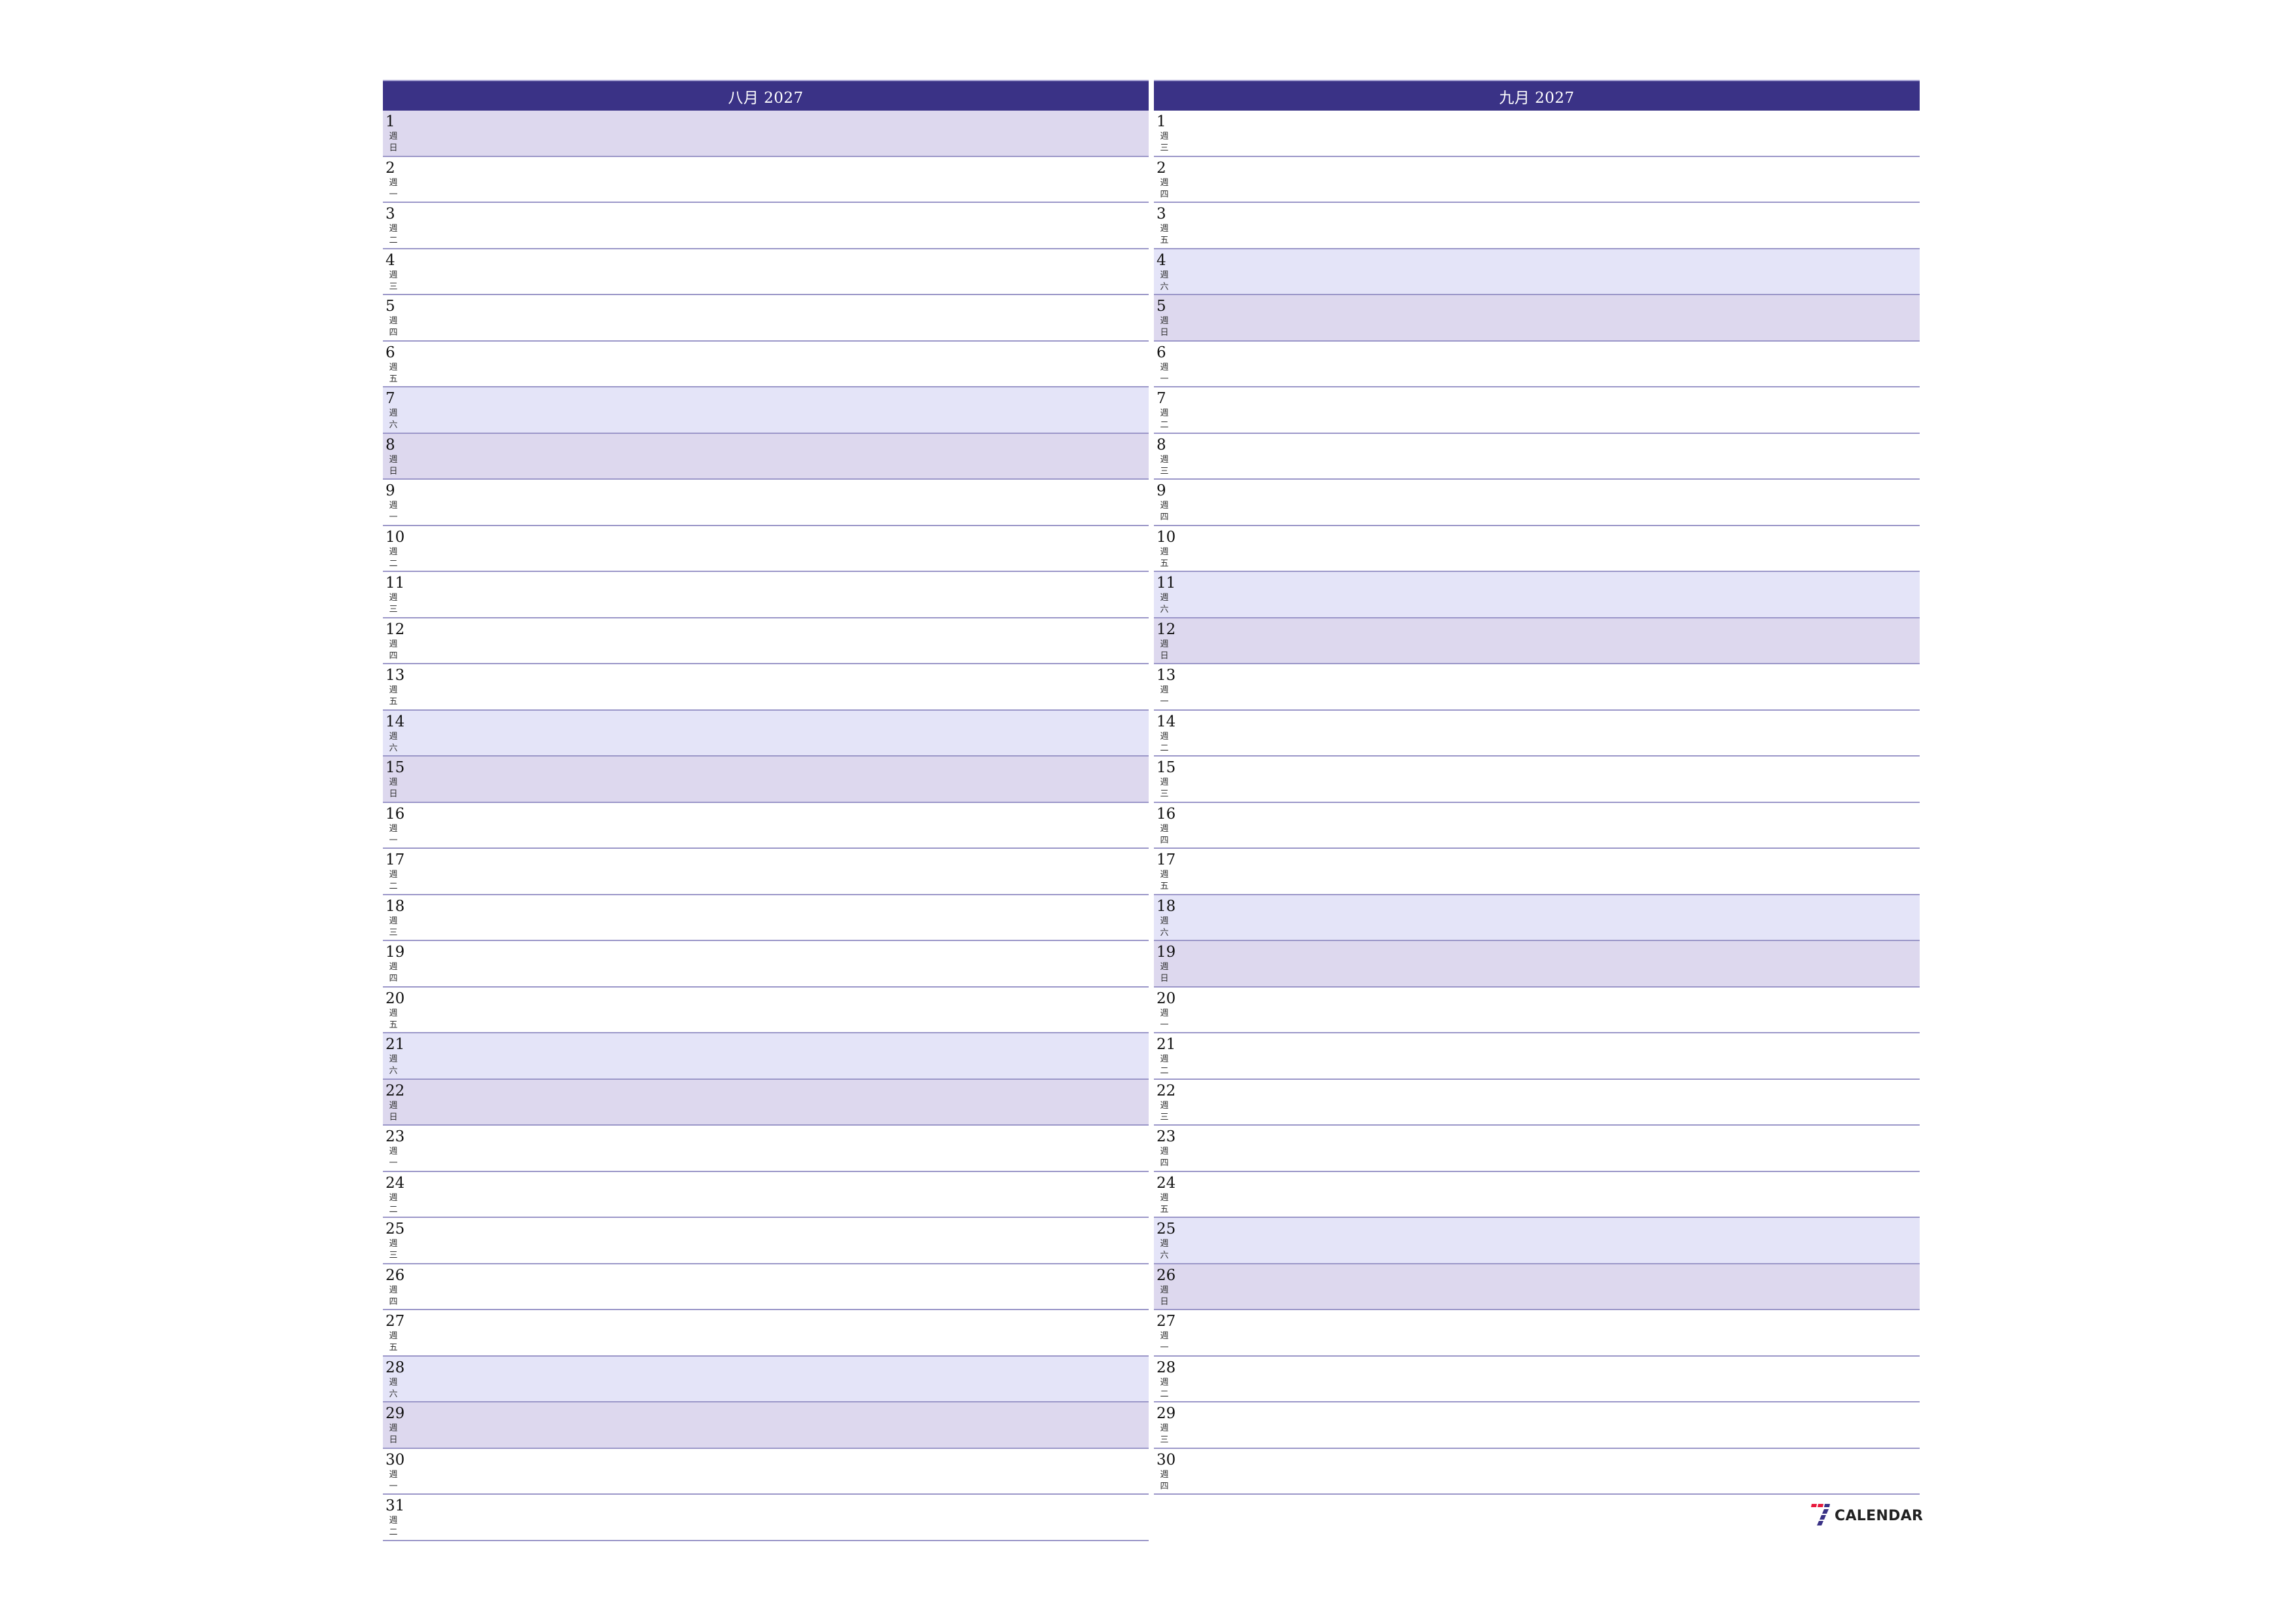 The height and width of the screenshot is (1623, 2296). Describe the element at coordinates (766, 687) in the screenshot. I see `day-row: 13 週五` at that location.